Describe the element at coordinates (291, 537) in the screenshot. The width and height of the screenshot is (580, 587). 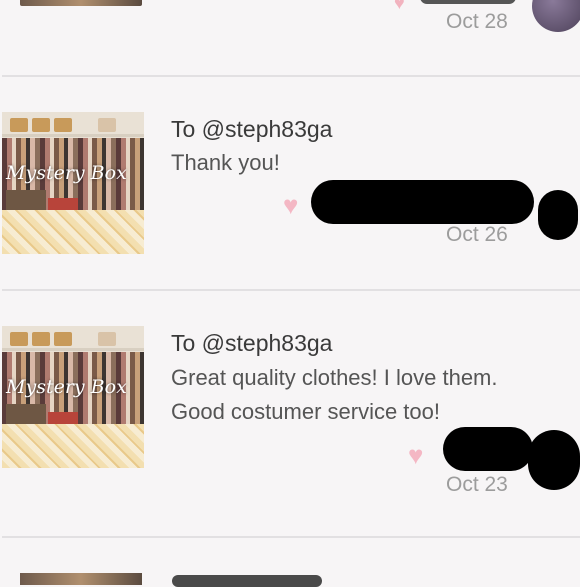
I see `divider` at that location.